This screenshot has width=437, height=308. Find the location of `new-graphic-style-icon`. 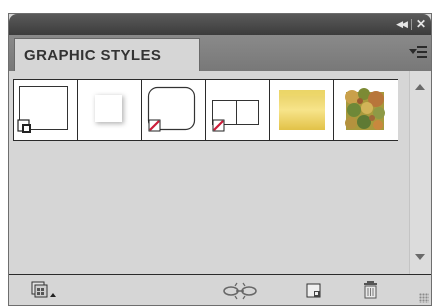

new-graphic-style-icon is located at coordinates (314, 290).